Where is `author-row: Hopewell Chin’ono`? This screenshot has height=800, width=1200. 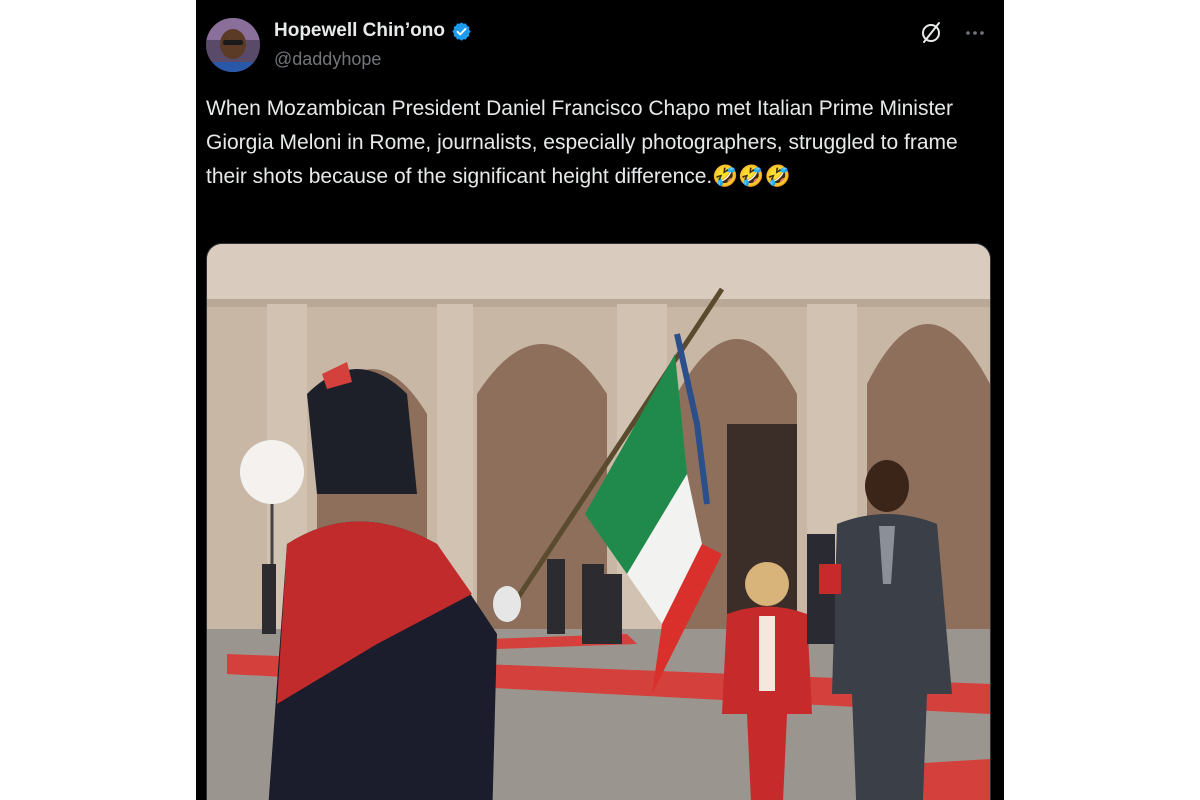 author-row: Hopewell Chin’ono is located at coordinates (373, 31).